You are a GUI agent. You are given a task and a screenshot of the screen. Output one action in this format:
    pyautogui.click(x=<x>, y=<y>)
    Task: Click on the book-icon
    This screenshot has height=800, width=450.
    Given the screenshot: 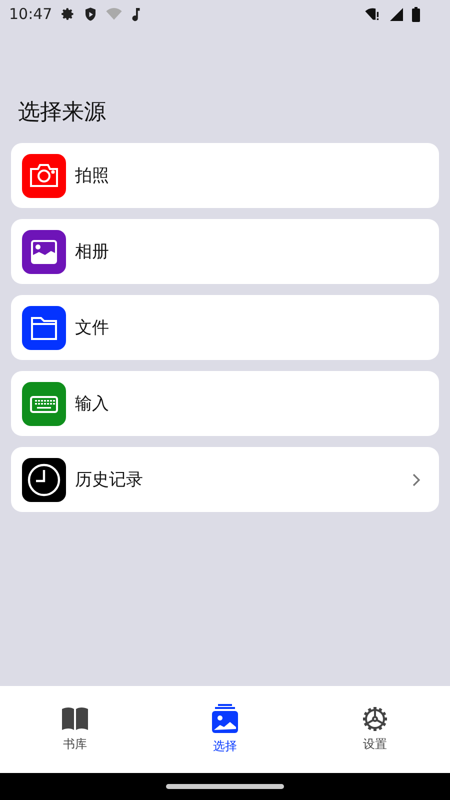 What is the action you would take?
    pyautogui.click(x=75, y=719)
    